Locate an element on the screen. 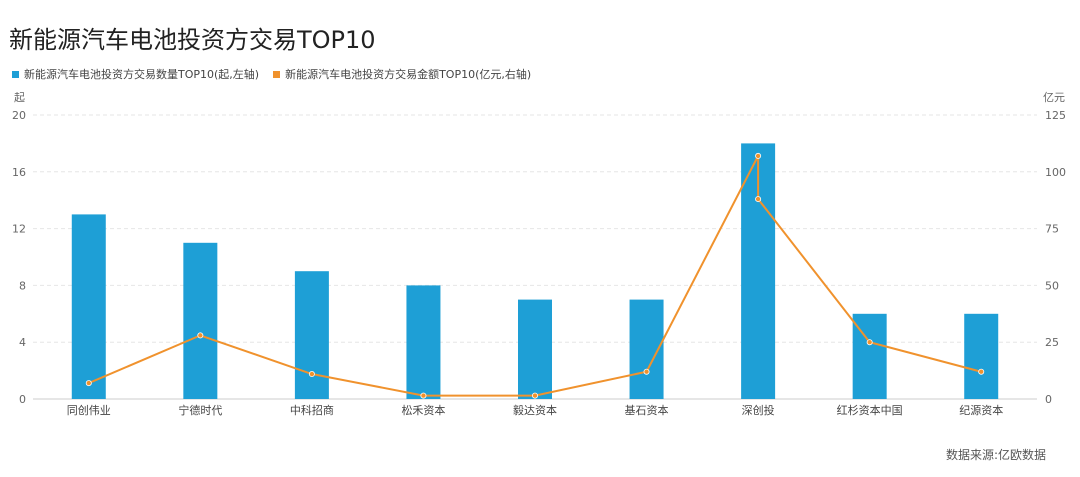 This screenshot has width=1080, height=477. left-axis-tick-label: 4 is located at coordinates (22, 342).